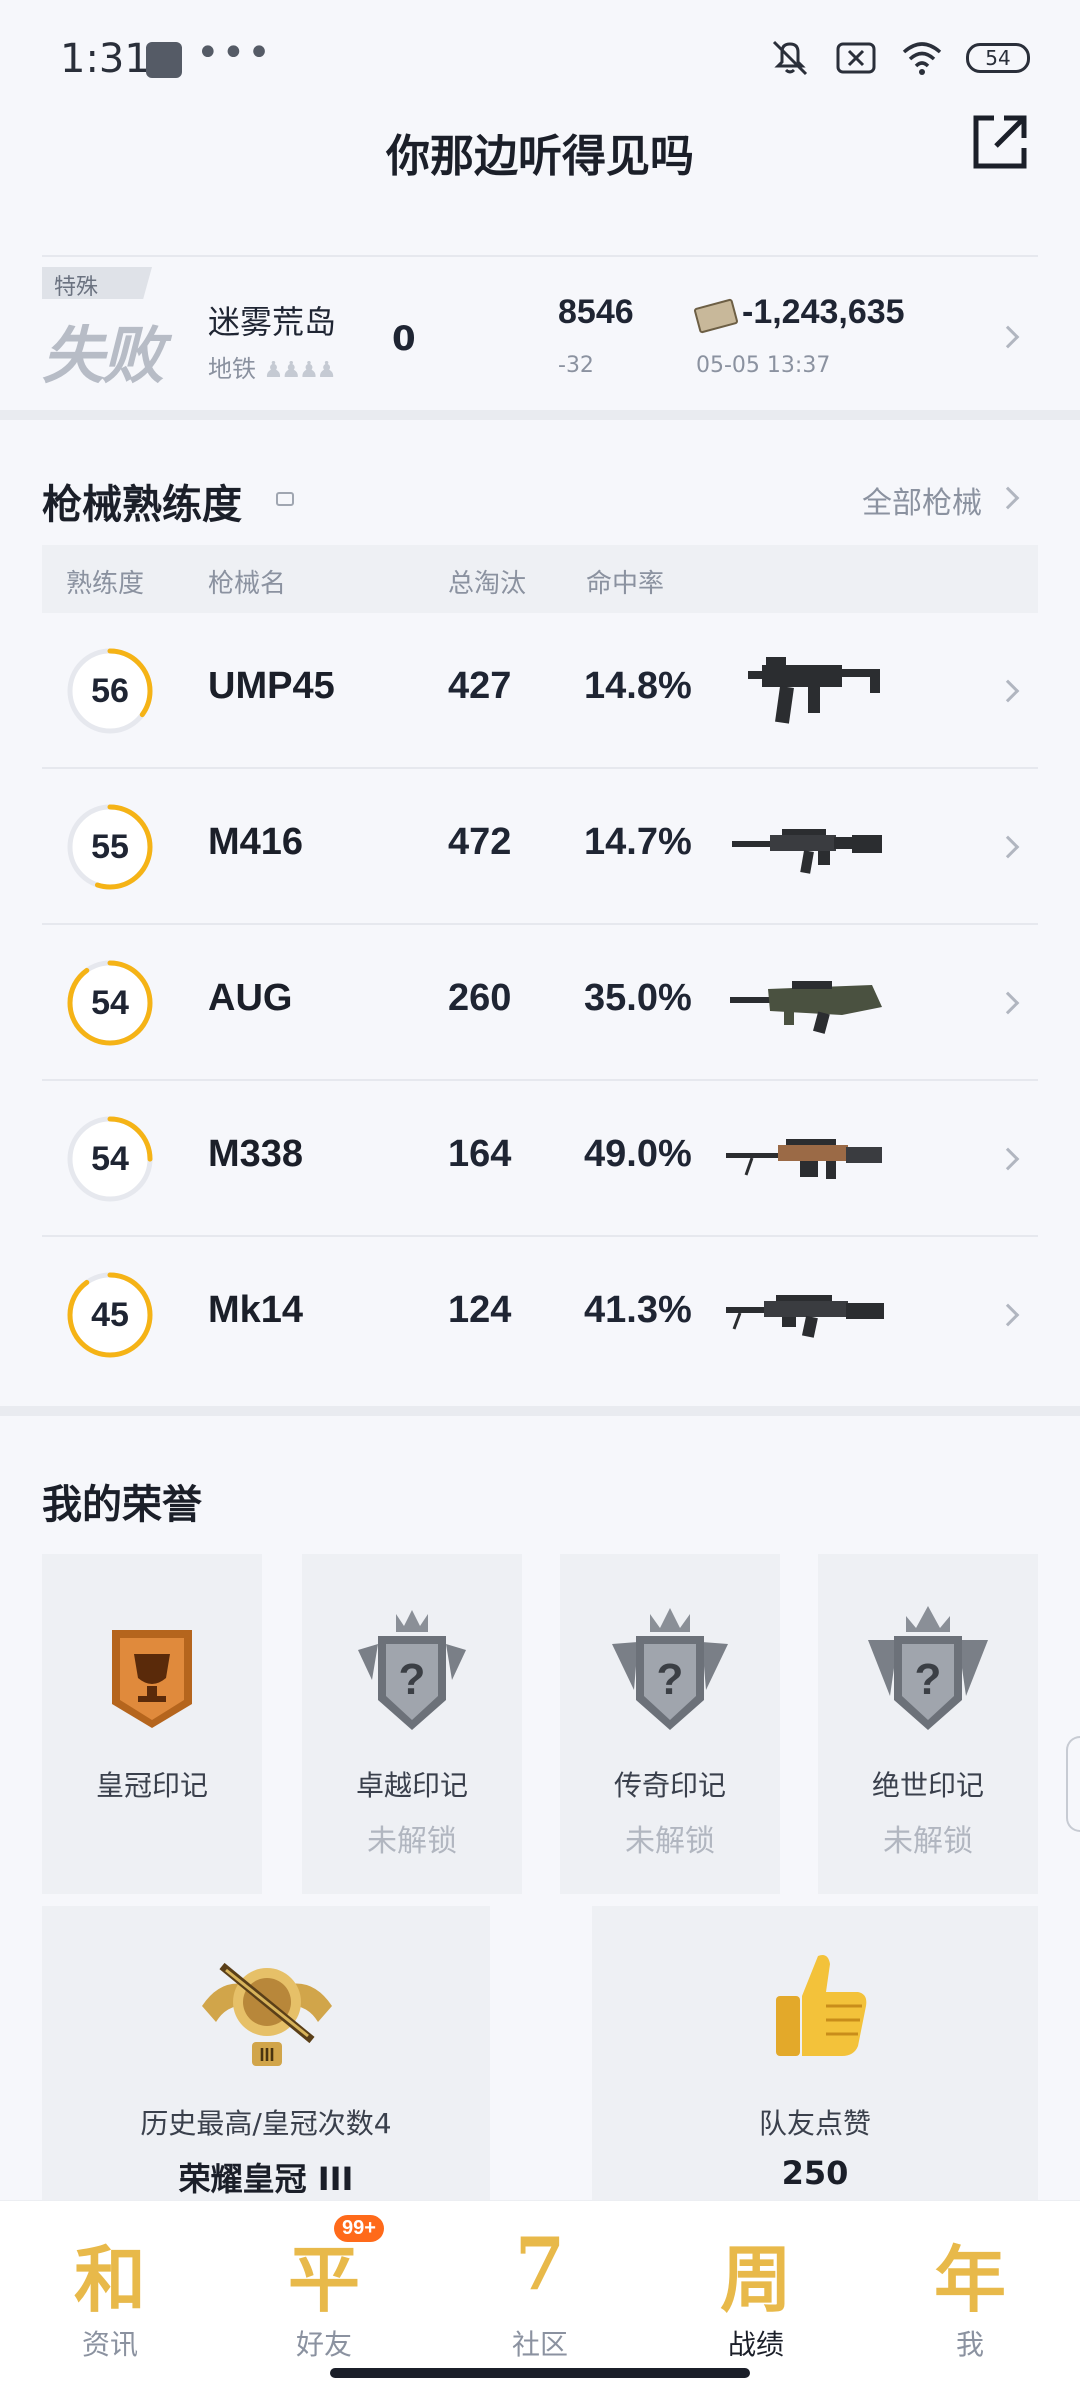  What do you see at coordinates (122, 1505) in the screenshot?
I see `honors-section-title: 我的荣誉` at bounding box center [122, 1505].